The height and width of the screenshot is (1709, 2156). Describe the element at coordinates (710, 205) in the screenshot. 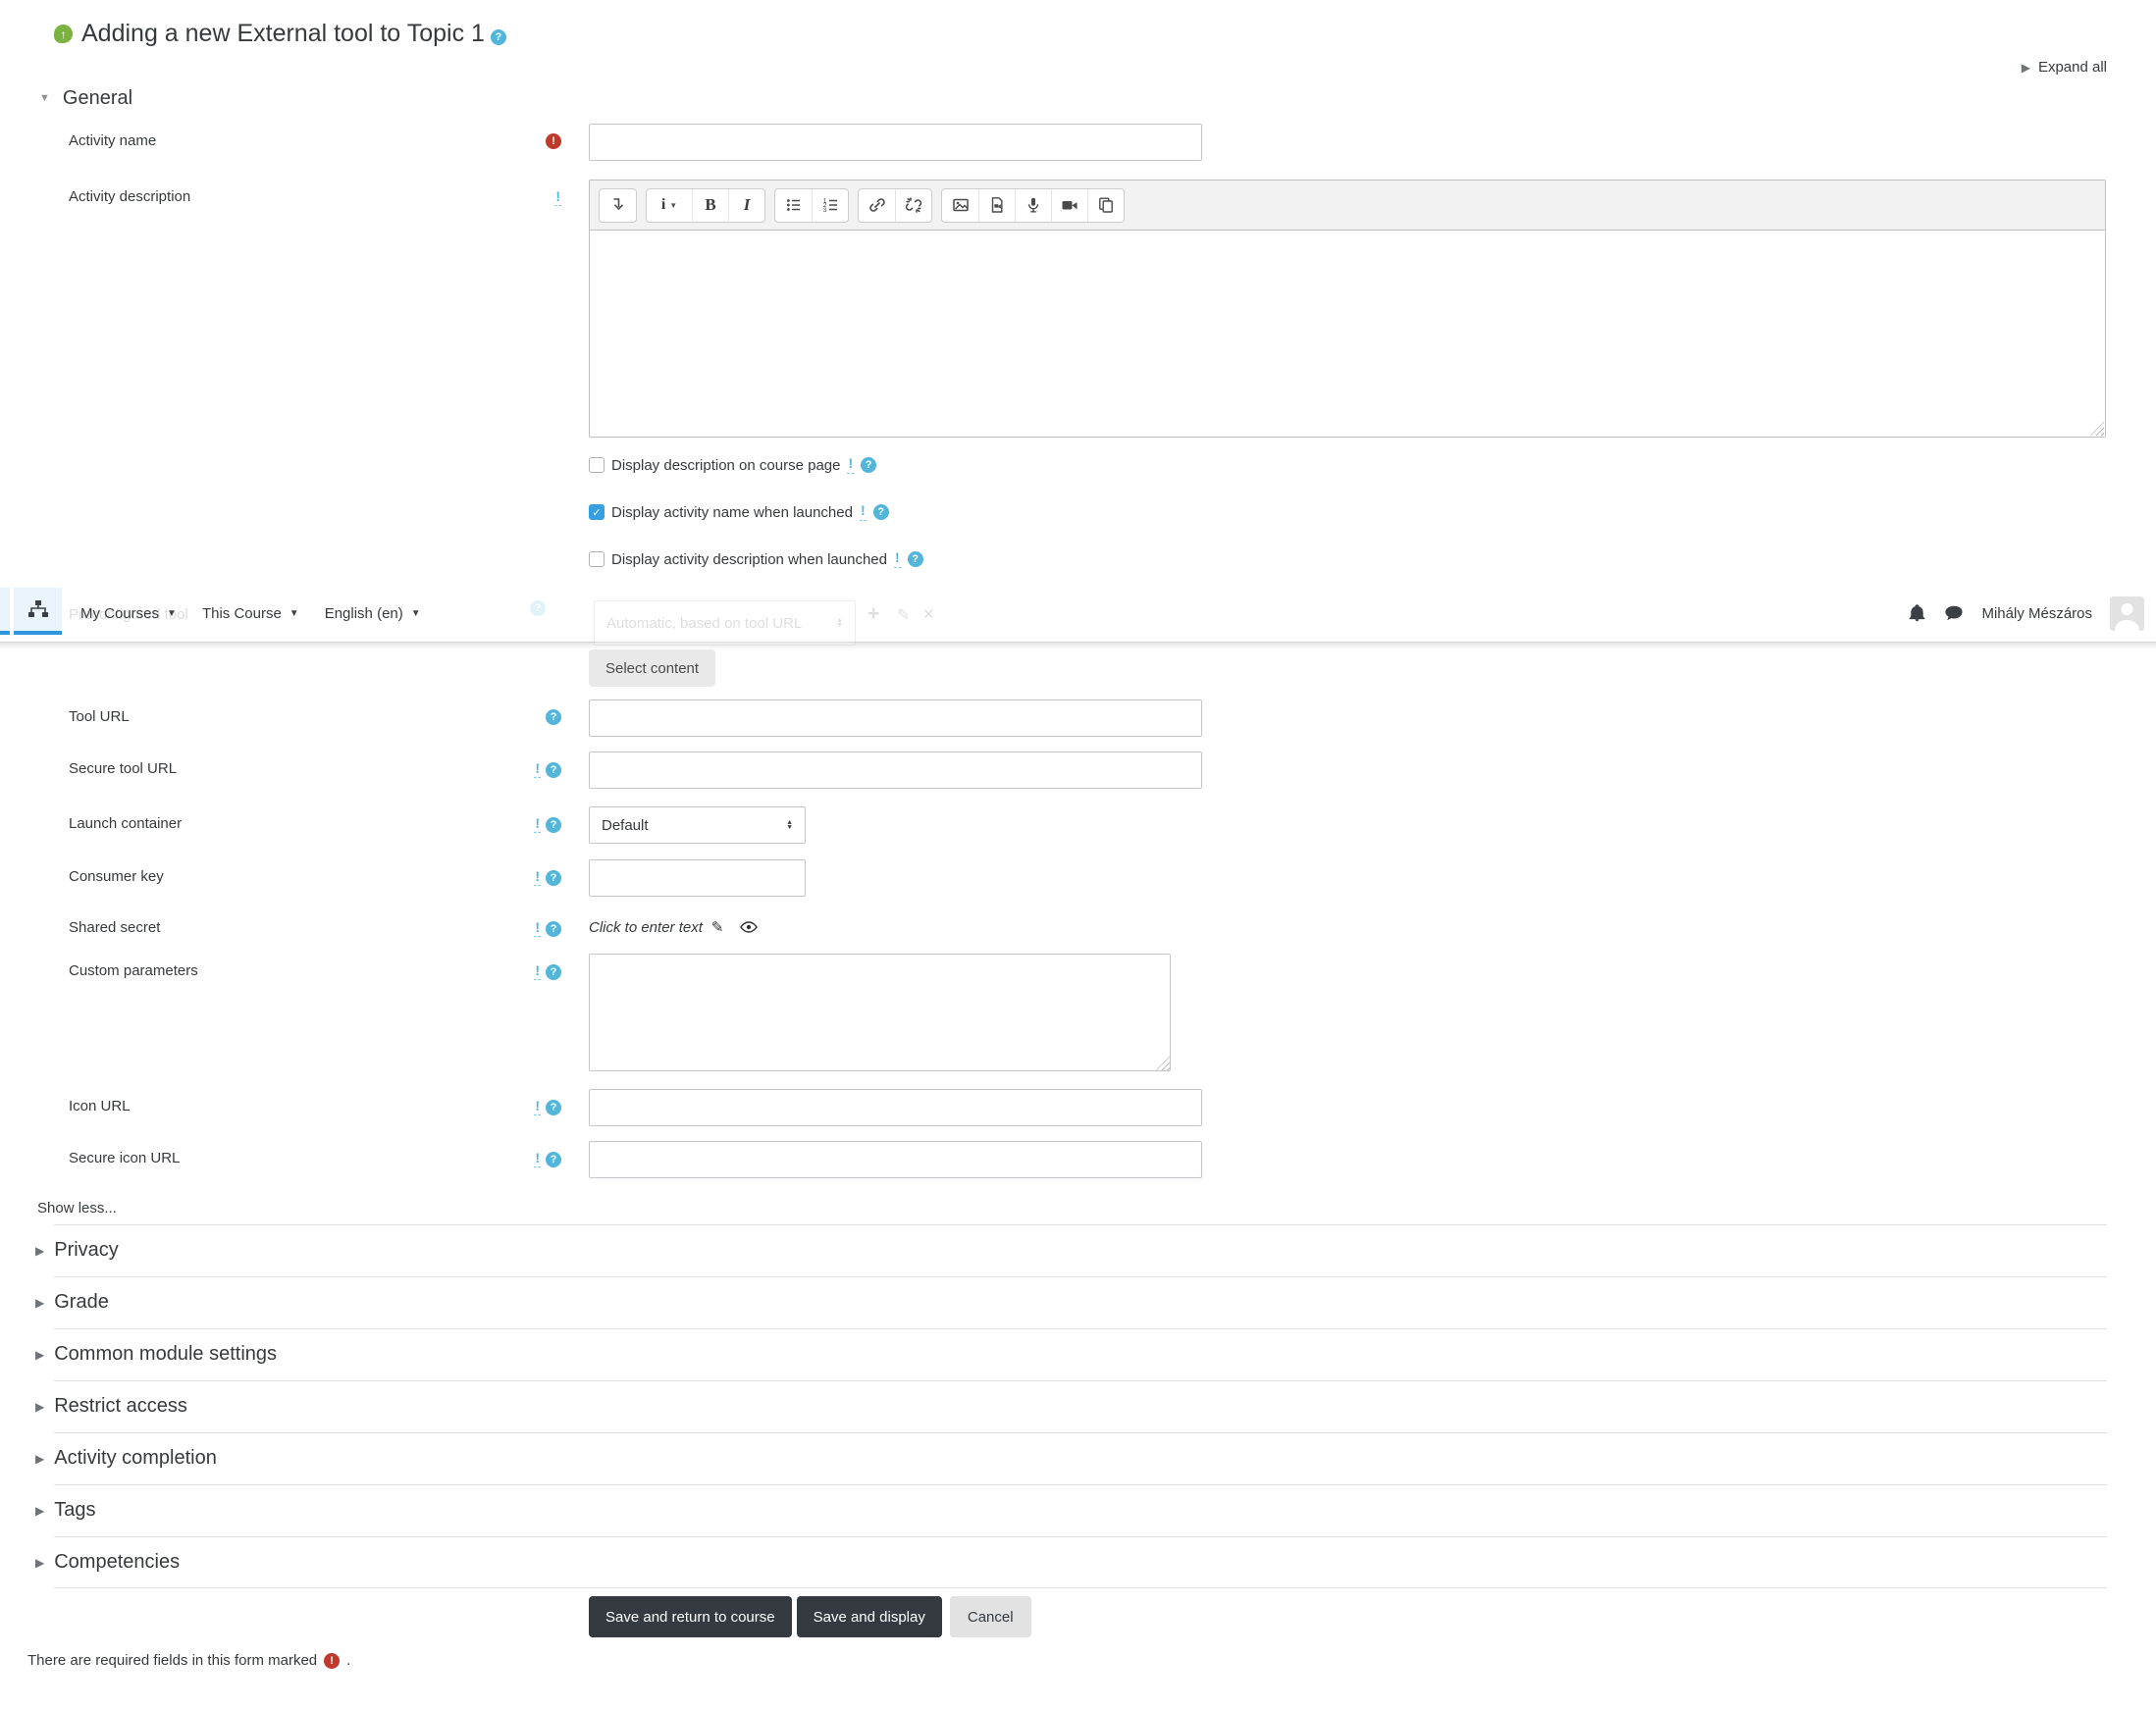

I see `bold-icon: B` at that location.